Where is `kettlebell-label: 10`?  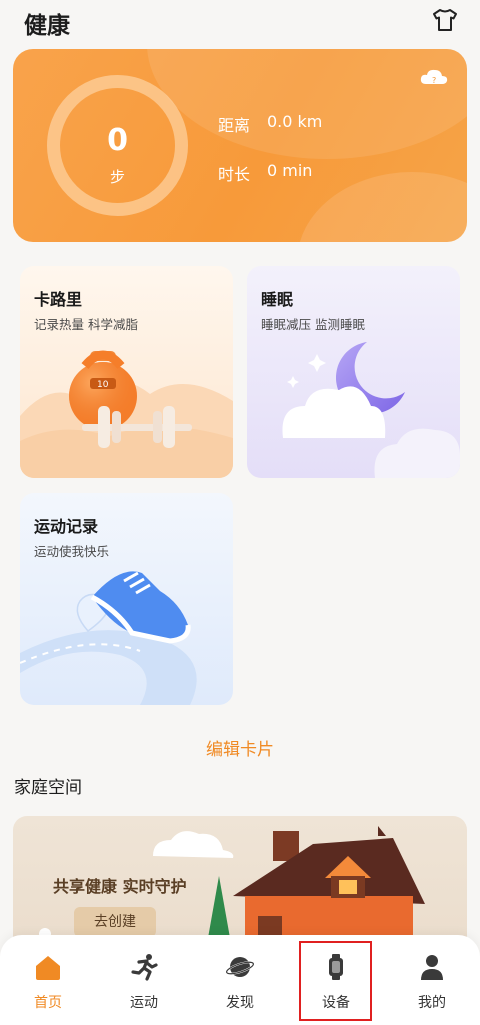 kettlebell-label: 10 is located at coordinates (103, 385).